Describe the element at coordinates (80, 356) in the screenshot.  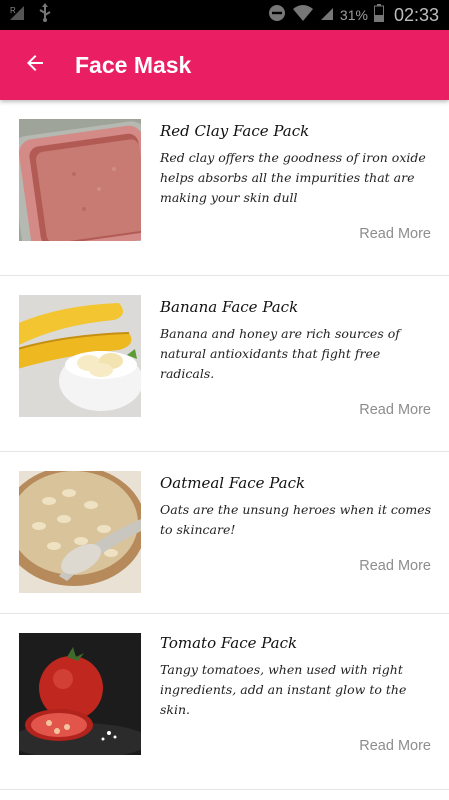
I see `banana-slices-image` at that location.